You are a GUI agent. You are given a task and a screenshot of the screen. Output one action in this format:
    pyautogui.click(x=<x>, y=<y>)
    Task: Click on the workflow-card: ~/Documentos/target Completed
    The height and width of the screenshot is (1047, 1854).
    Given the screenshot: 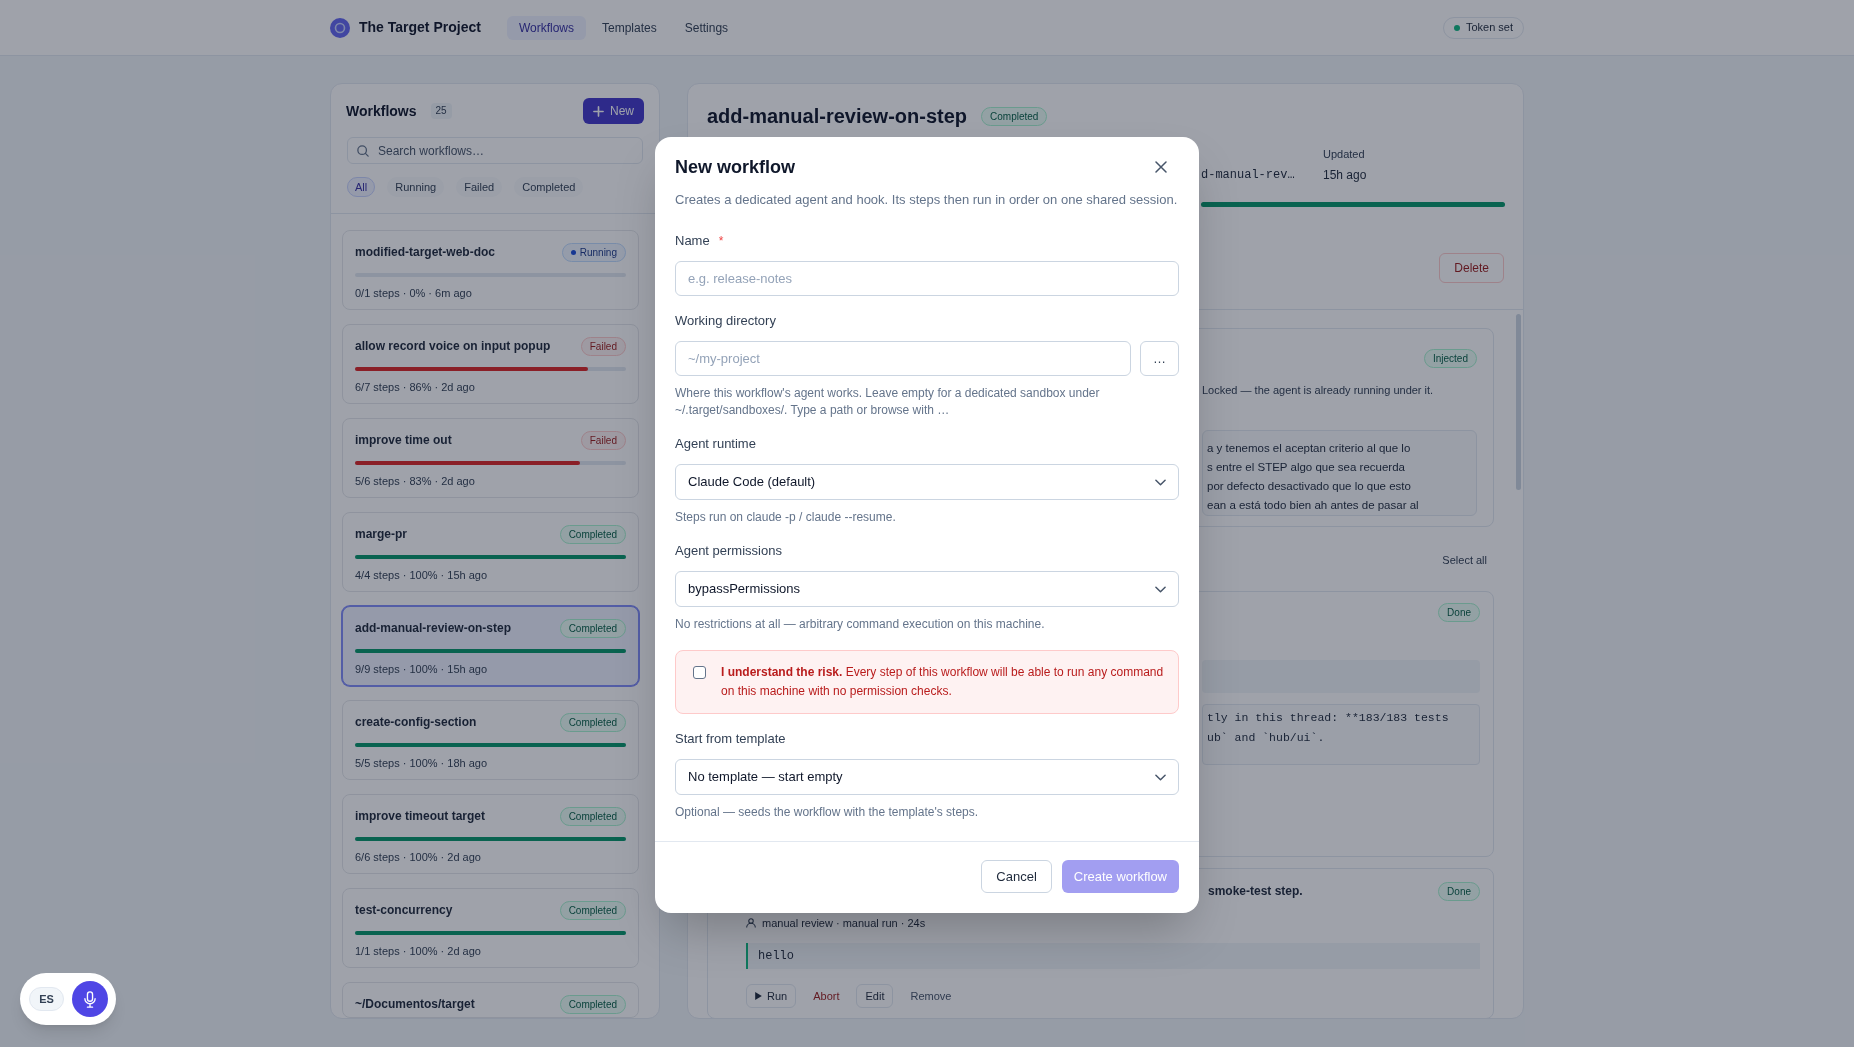 What is the action you would take?
    pyautogui.click(x=490, y=1000)
    